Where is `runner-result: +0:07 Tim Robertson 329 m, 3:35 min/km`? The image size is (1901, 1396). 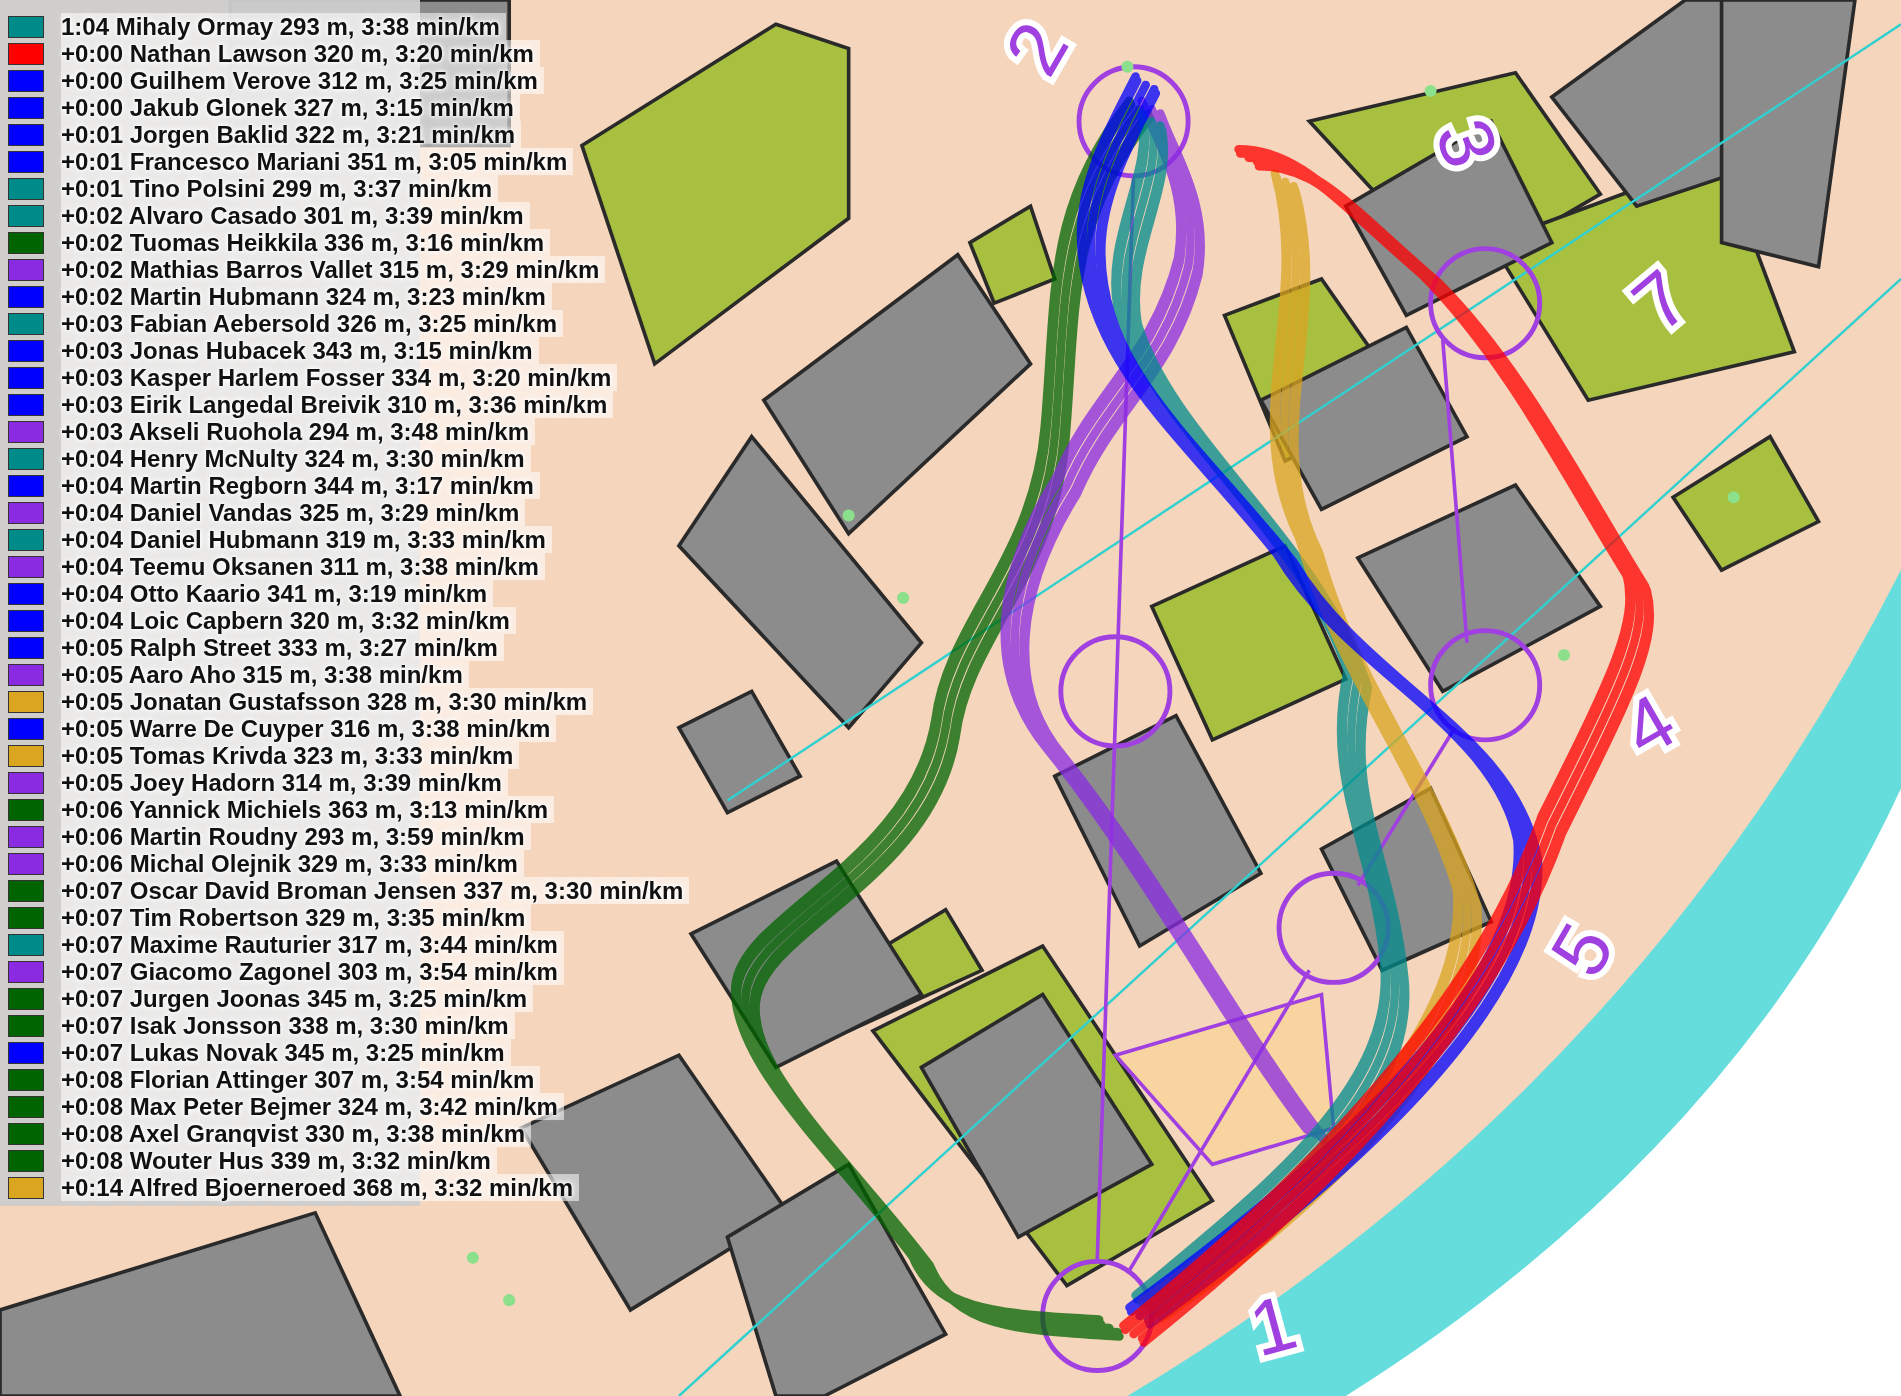 runner-result: +0:07 Tim Robertson 329 m, 3:35 min/km is located at coordinates (296, 917).